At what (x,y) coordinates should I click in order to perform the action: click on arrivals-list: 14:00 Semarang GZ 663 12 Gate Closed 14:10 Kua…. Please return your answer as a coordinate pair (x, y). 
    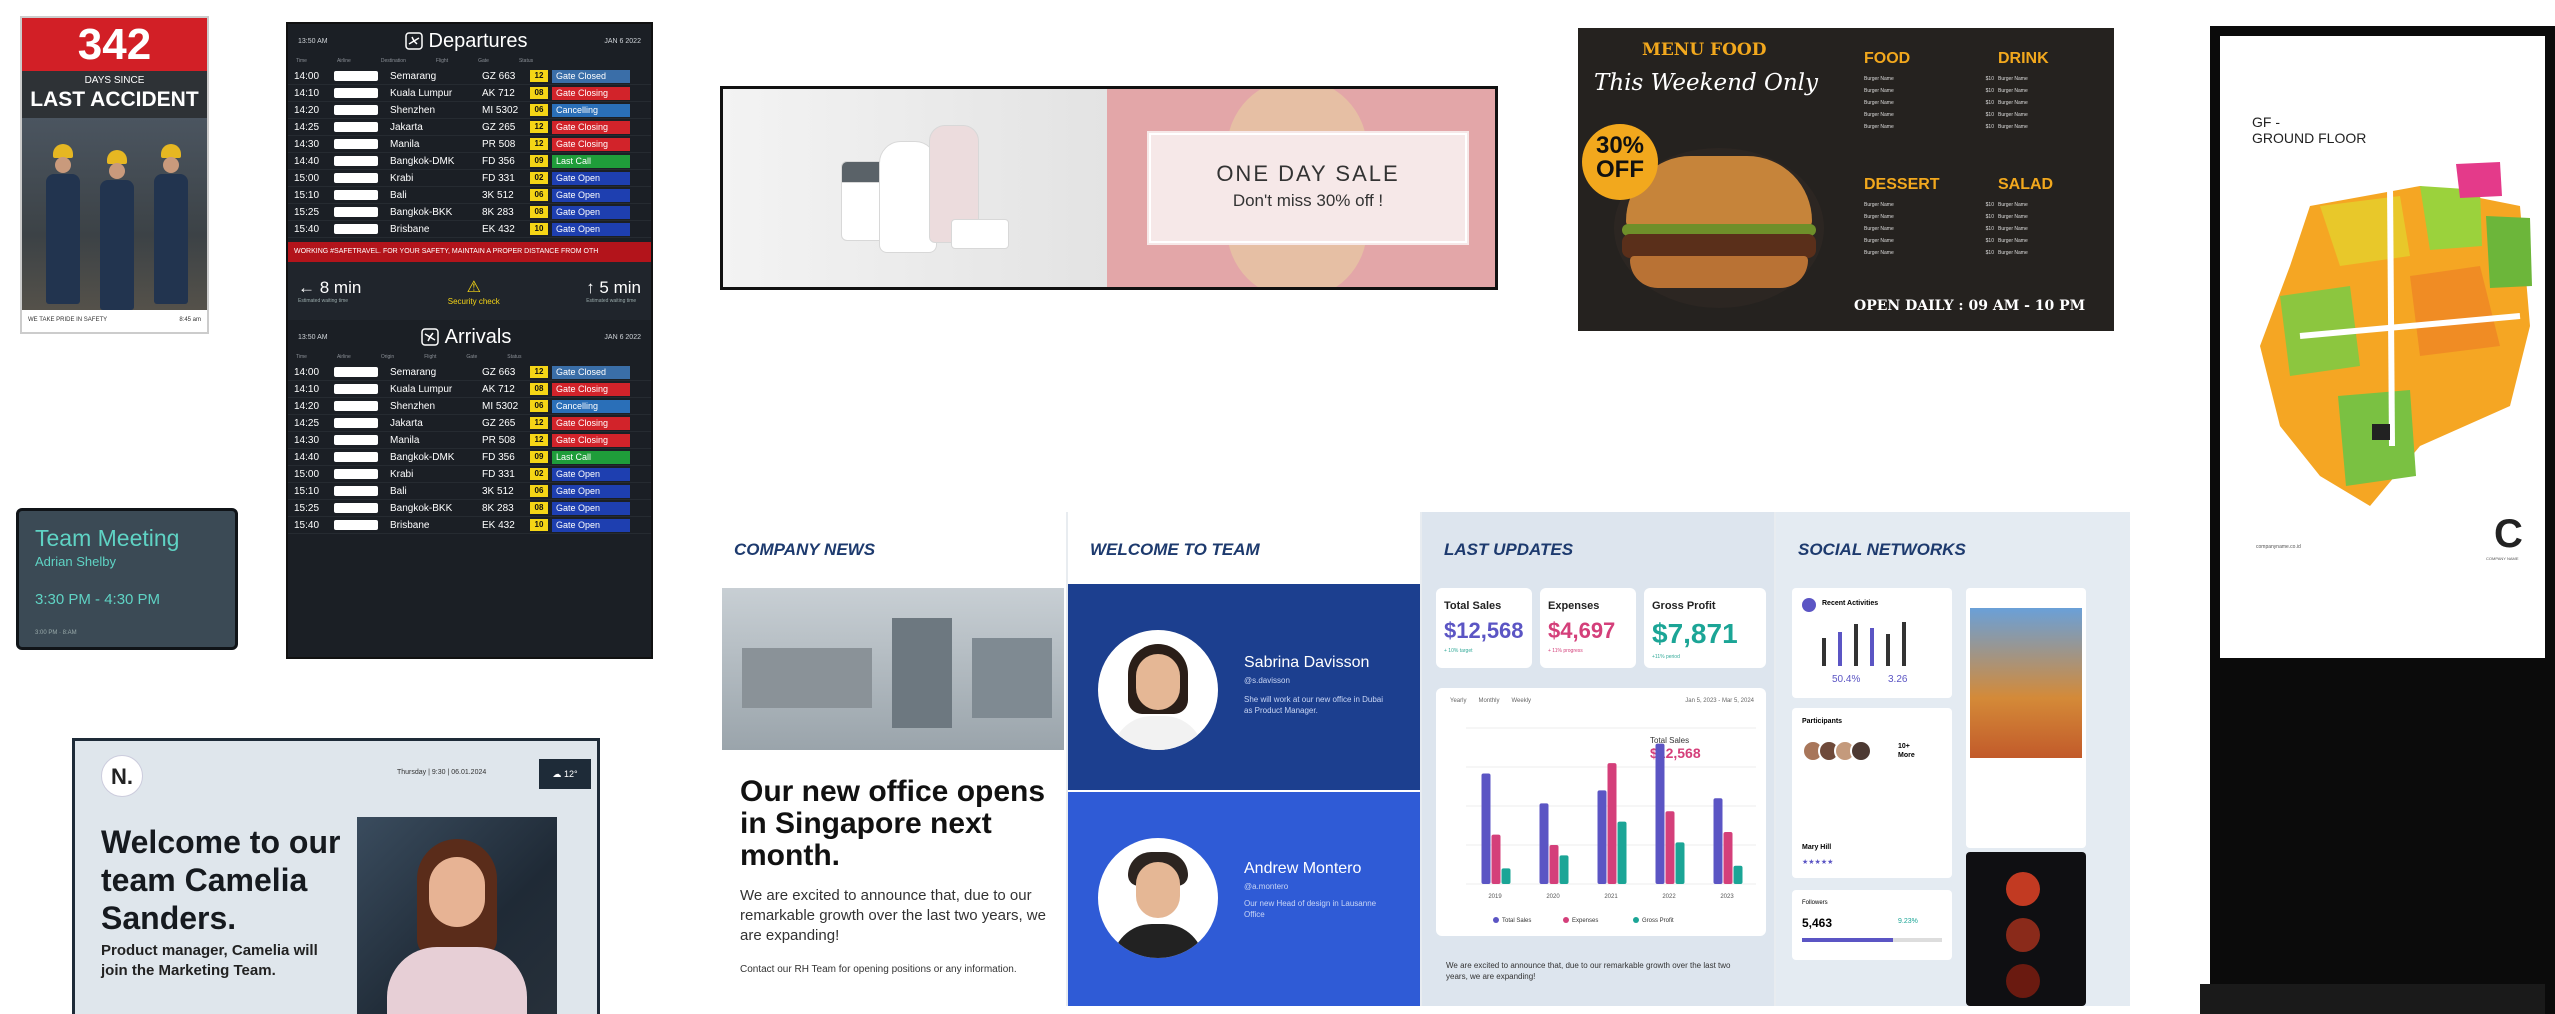
    Looking at the image, I should click on (469, 449).